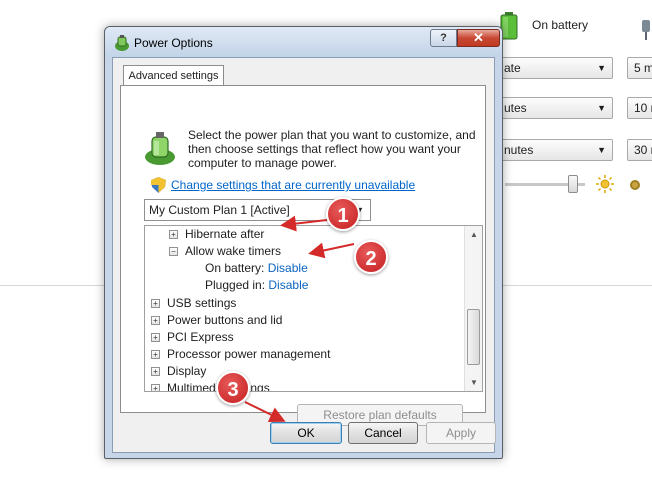 The width and height of the screenshot is (652, 486). I want to click on tree-item-on-battery: On battery: Disable, so click(256, 268).